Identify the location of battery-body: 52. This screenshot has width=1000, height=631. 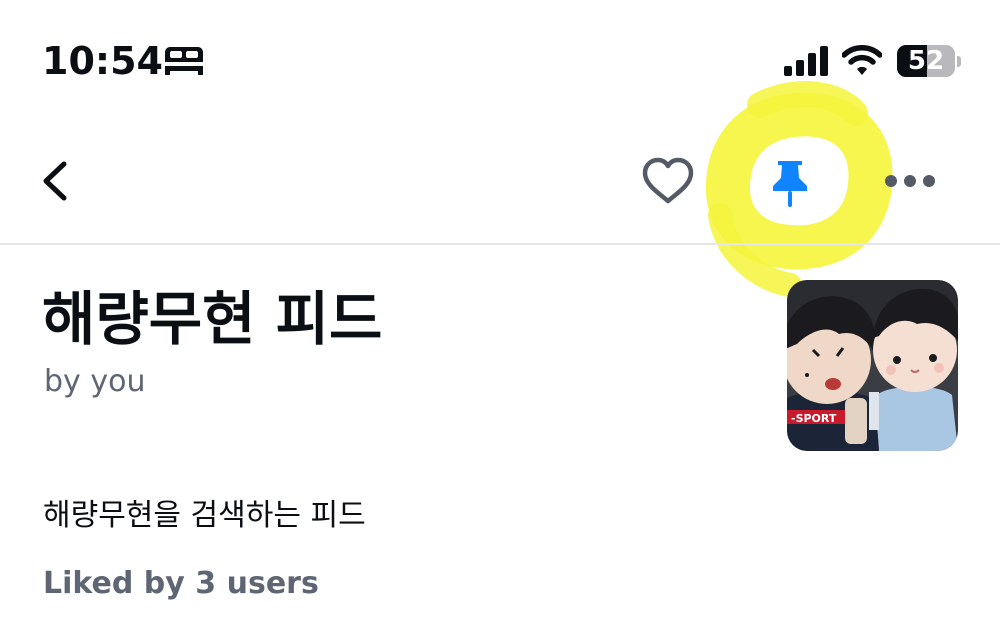
(926, 61).